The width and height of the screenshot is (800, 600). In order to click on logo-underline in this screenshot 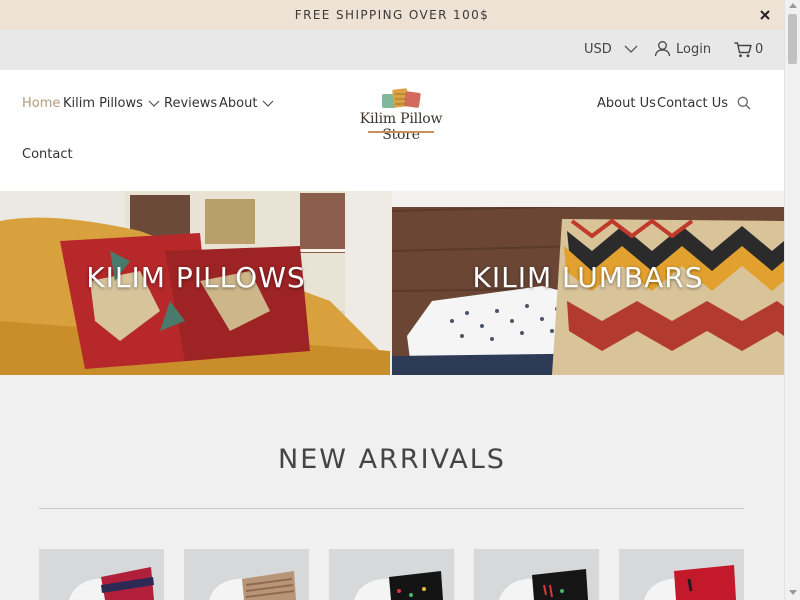, I will do `click(401, 132)`.